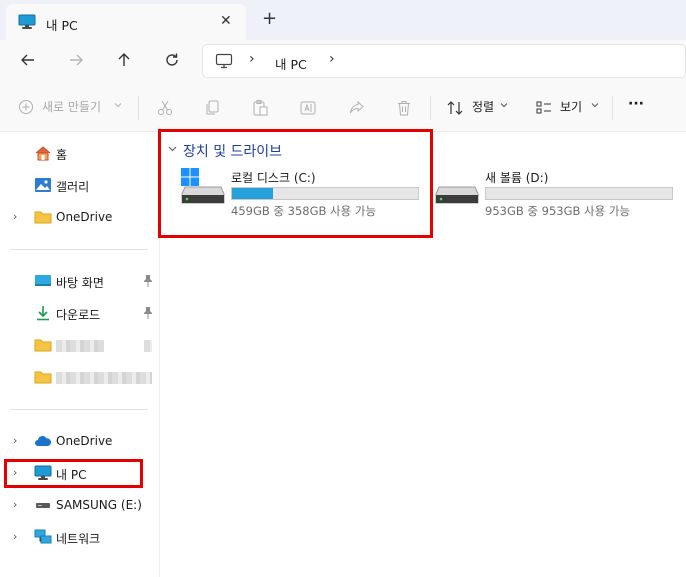 This screenshot has height=577, width=686. What do you see at coordinates (73, 187) in the screenshot?
I see `sidebar-item-label: 갤러리` at bounding box center [73, 187].